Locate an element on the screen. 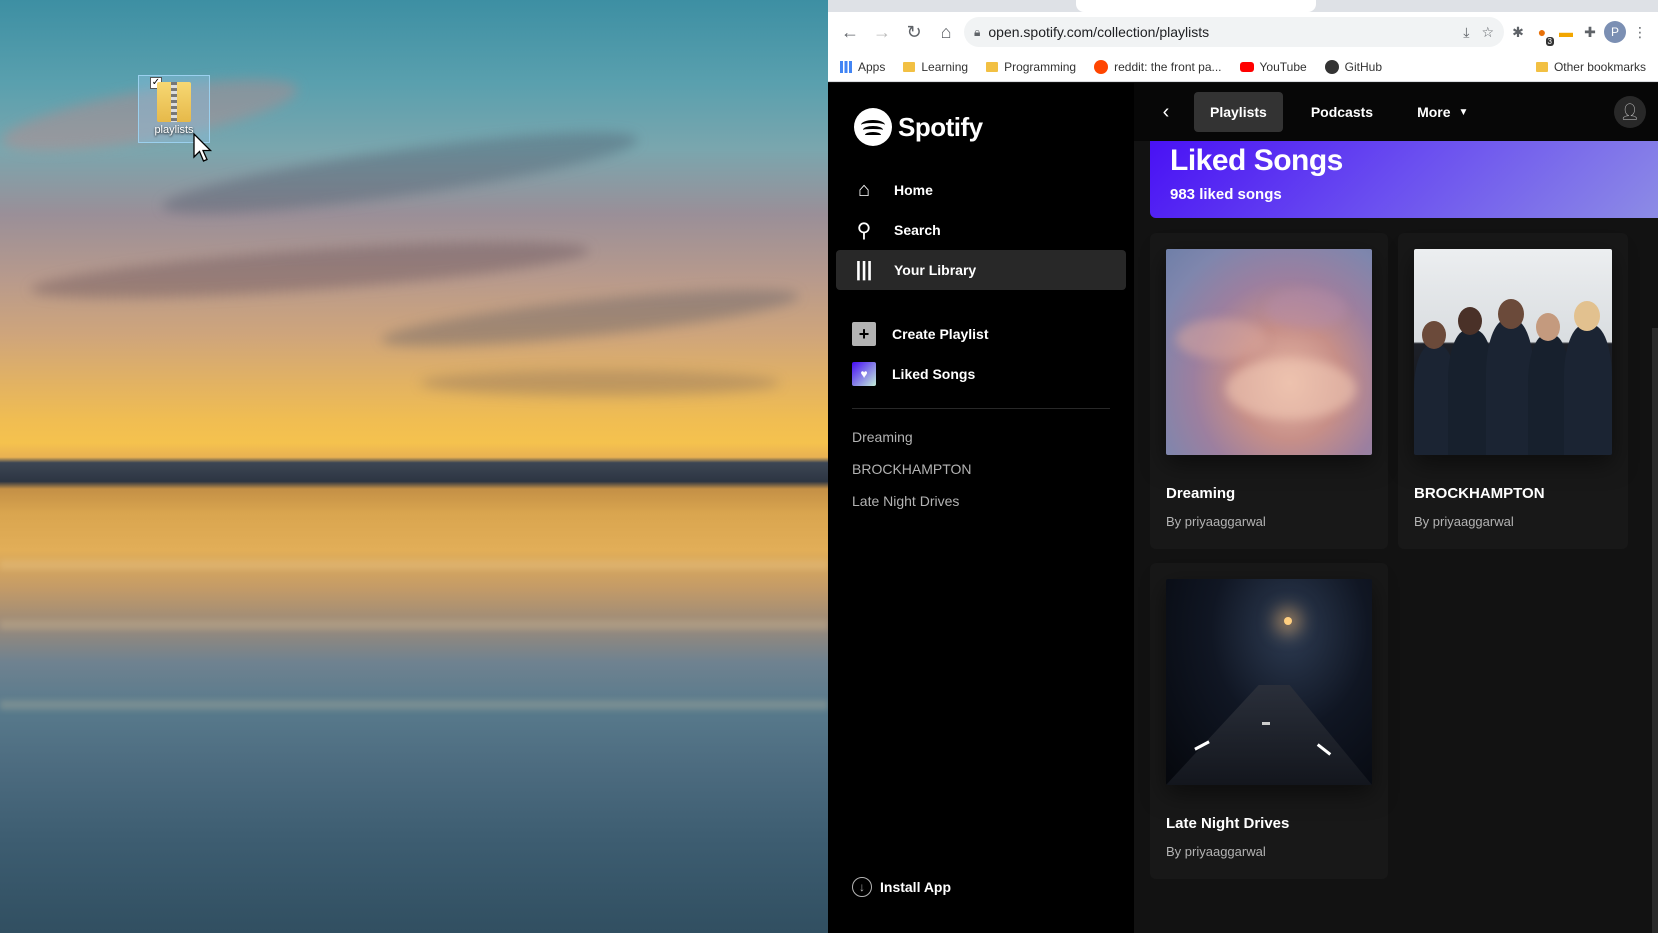  bookmark-label: GitHub is located at coordinates (1363, 66).